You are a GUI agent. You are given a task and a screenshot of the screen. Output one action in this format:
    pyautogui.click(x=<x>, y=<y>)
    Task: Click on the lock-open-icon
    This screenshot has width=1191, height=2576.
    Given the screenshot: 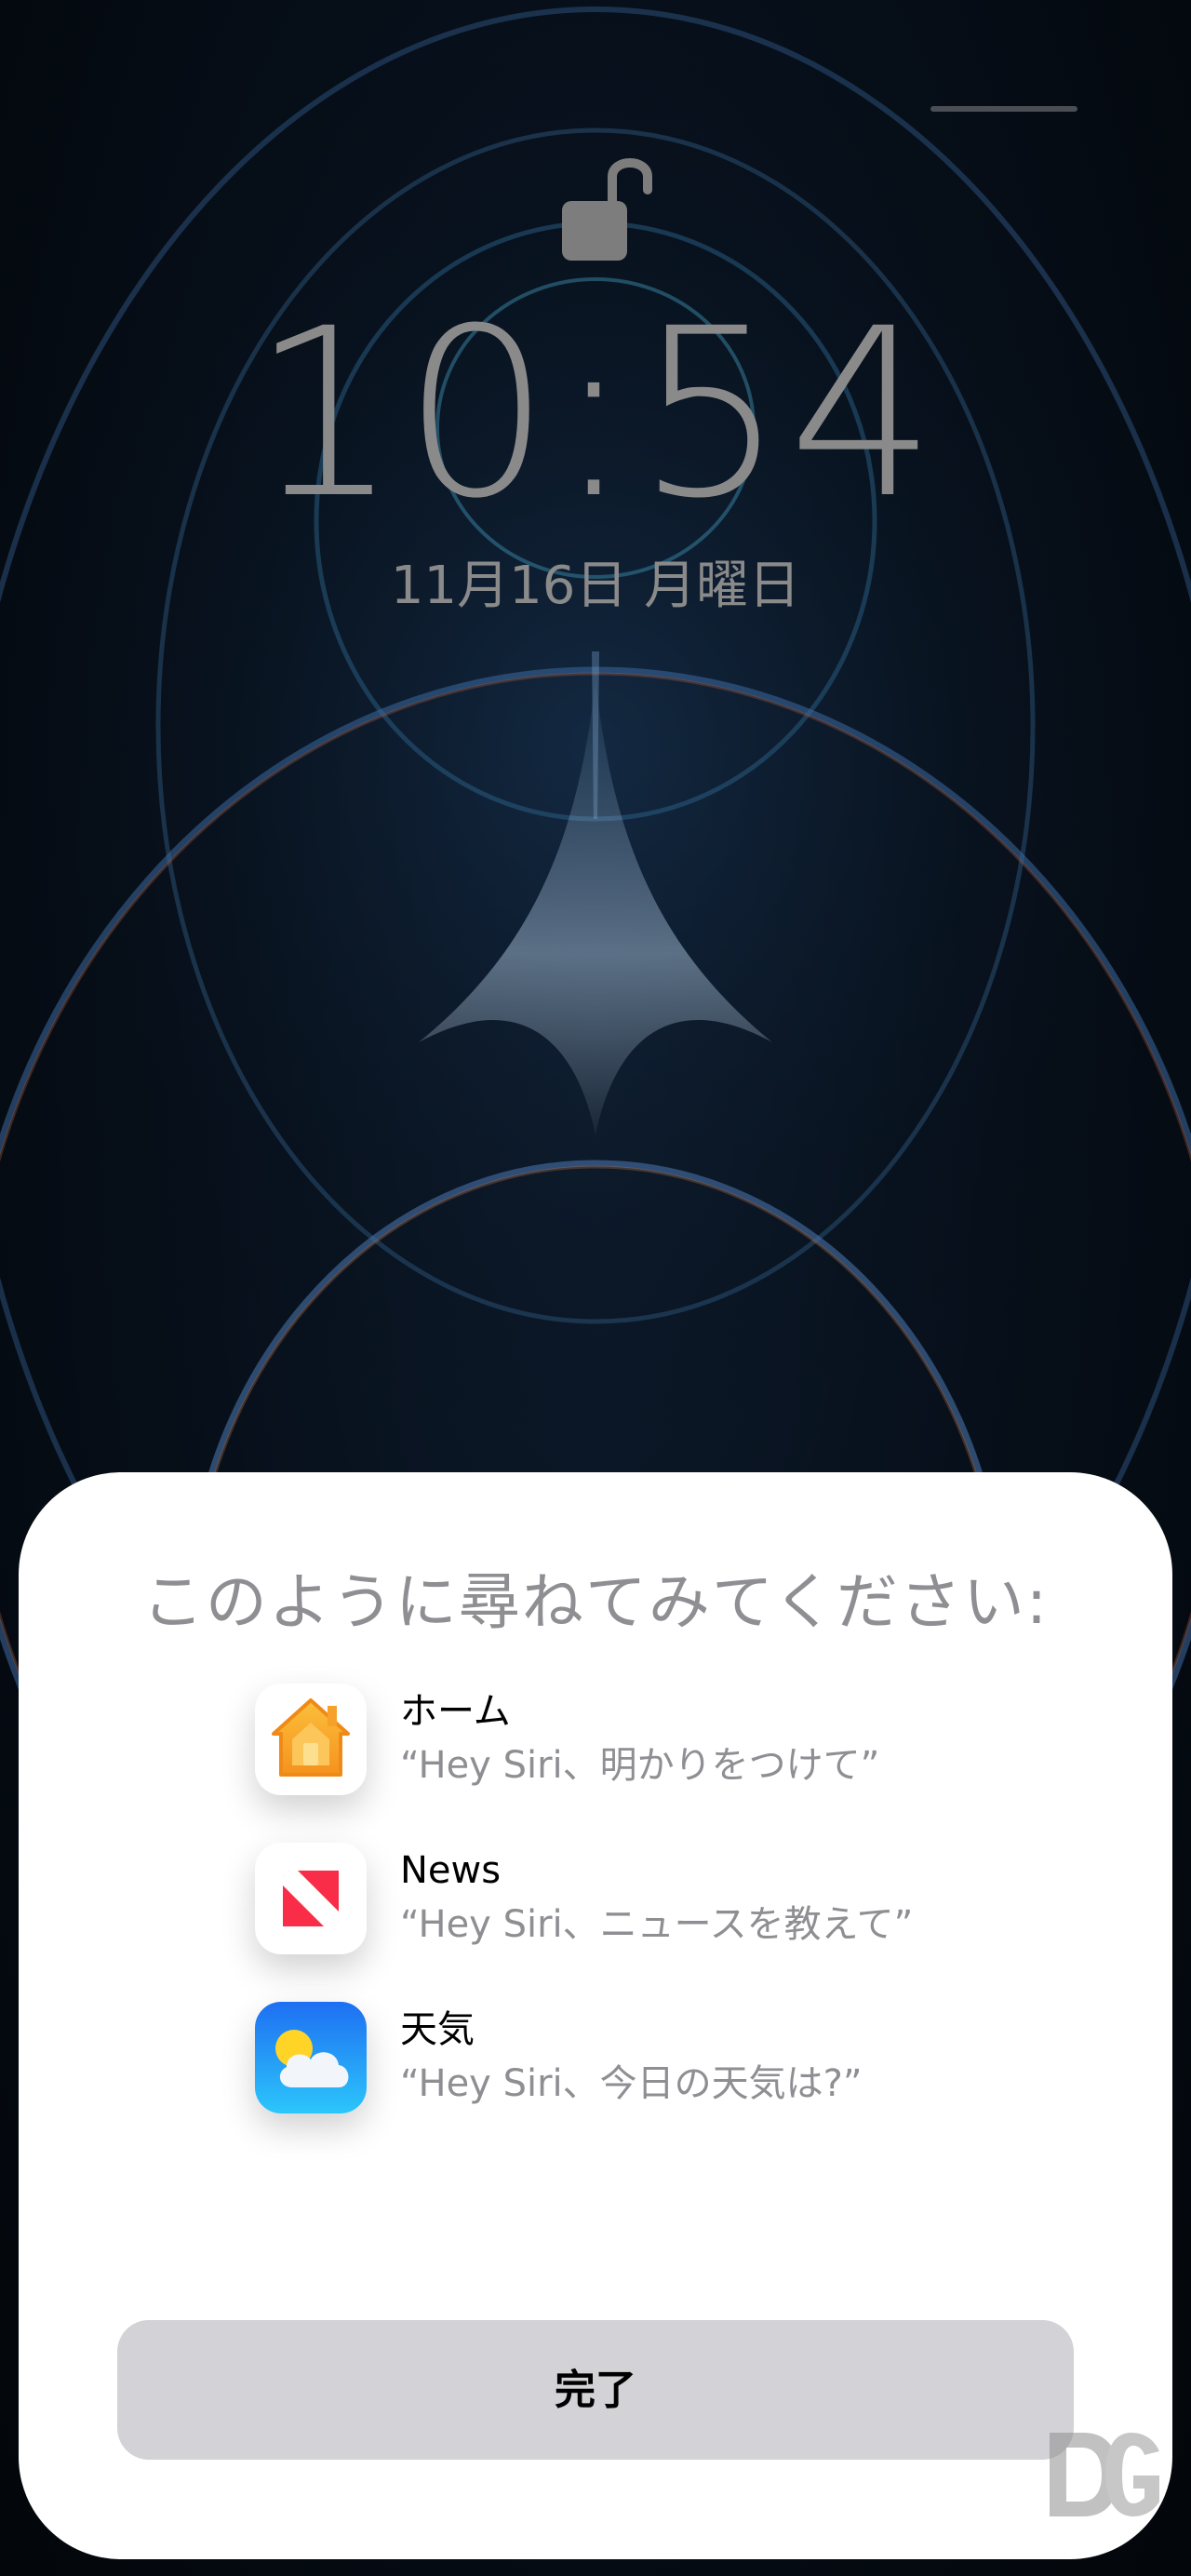 What is the action you would take?
    pyautogui.click(x=607, y=209)
    